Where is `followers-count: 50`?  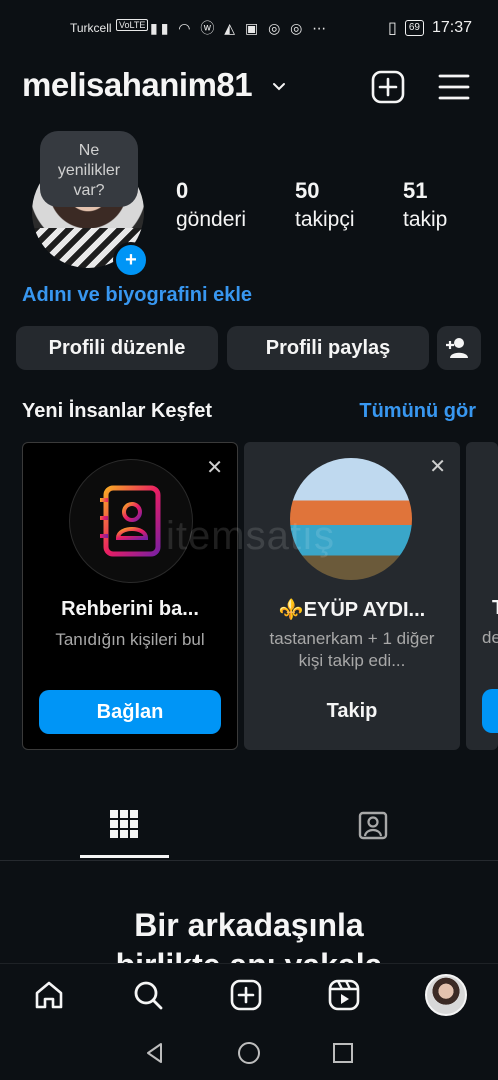
followers-count: 50 is located at coordinates (307, 190).